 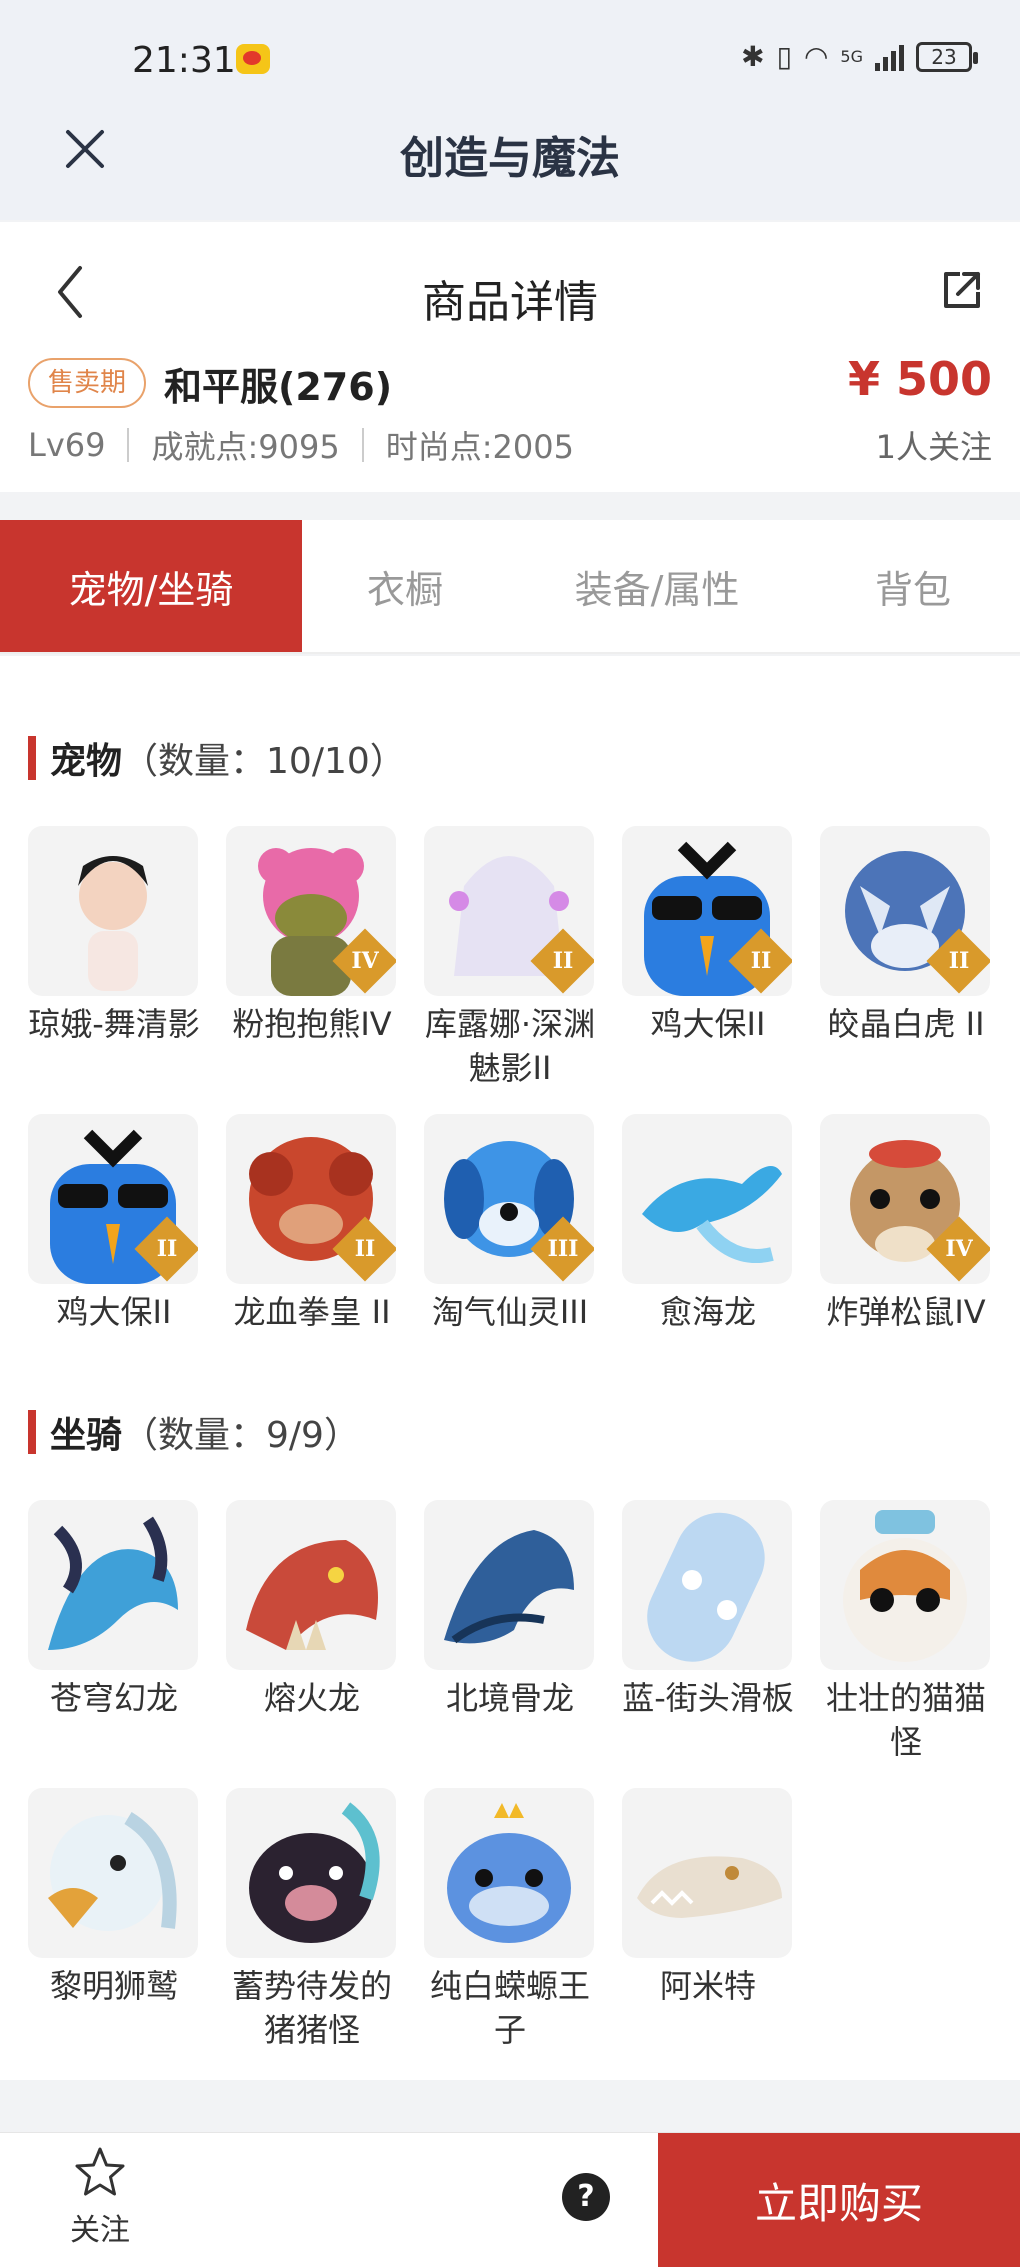 I want to click on tab-pets-mounts: 宠物/坐骑, so click(x=151, y=586).